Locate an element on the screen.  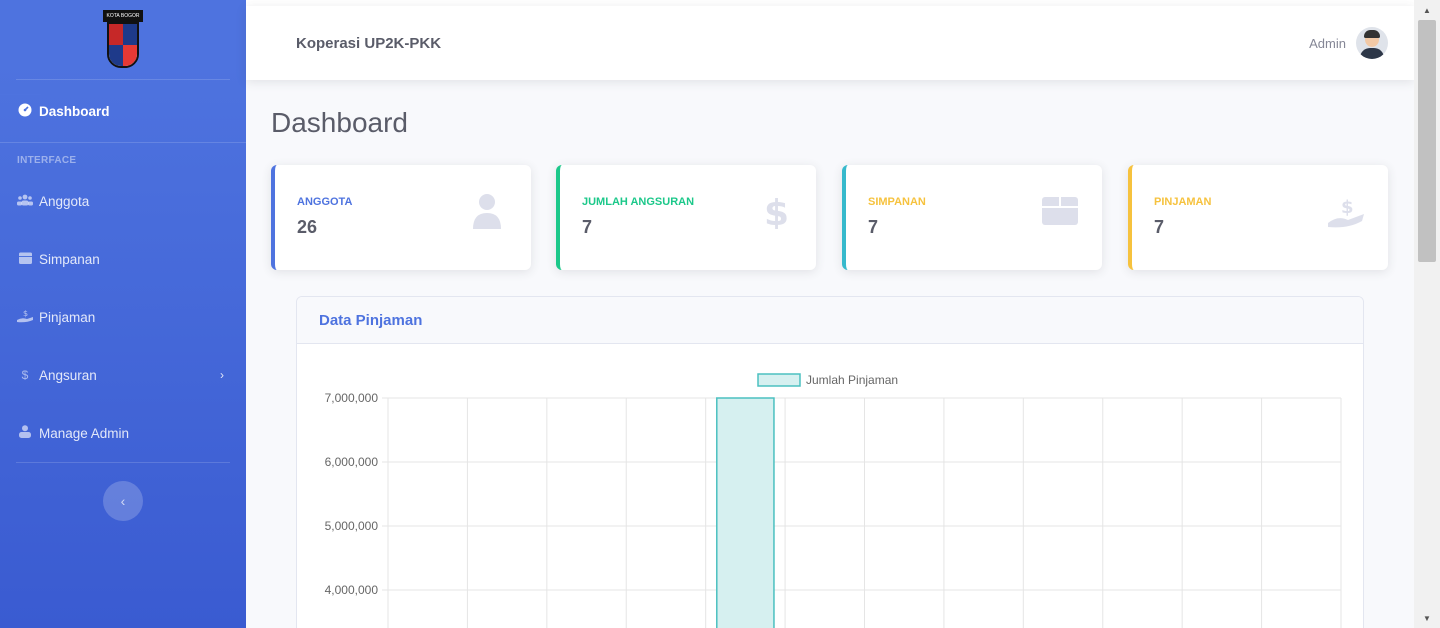
sidebar-item-anggota: Anggota is located at coordinates (123, 201).